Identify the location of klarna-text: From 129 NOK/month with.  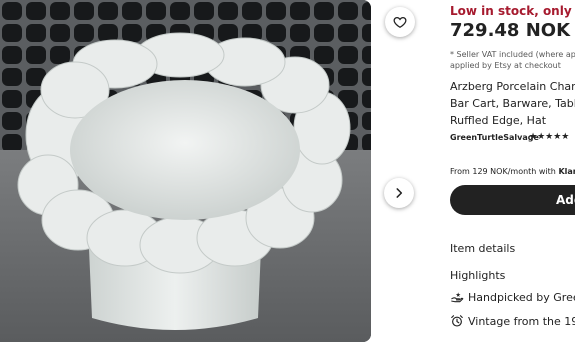
(503, 171).